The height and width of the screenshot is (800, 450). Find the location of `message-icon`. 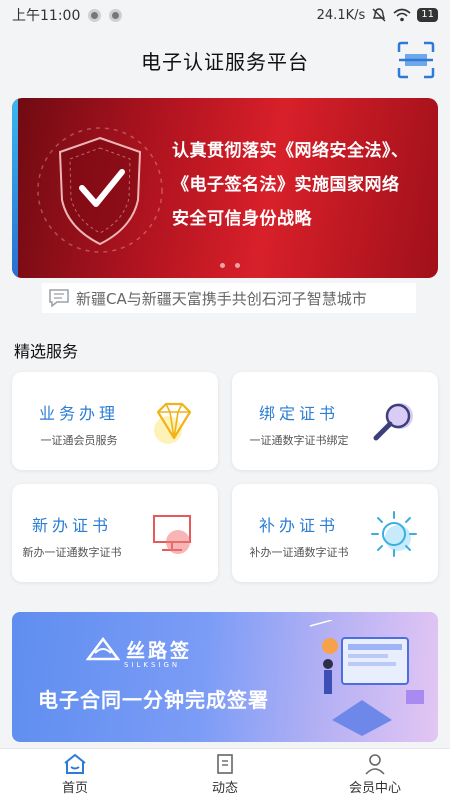

message-icon is located at coordinates (59, 298).